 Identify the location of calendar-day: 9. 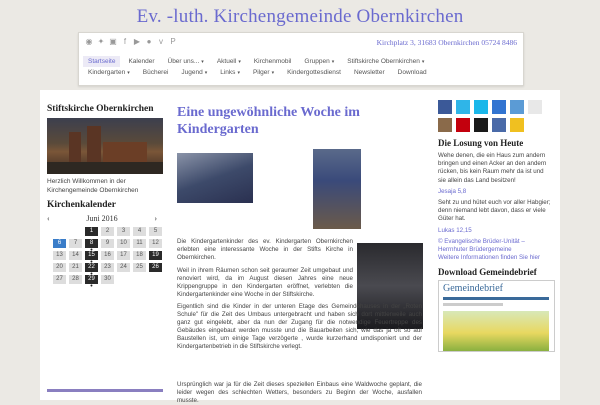
(107, 243).